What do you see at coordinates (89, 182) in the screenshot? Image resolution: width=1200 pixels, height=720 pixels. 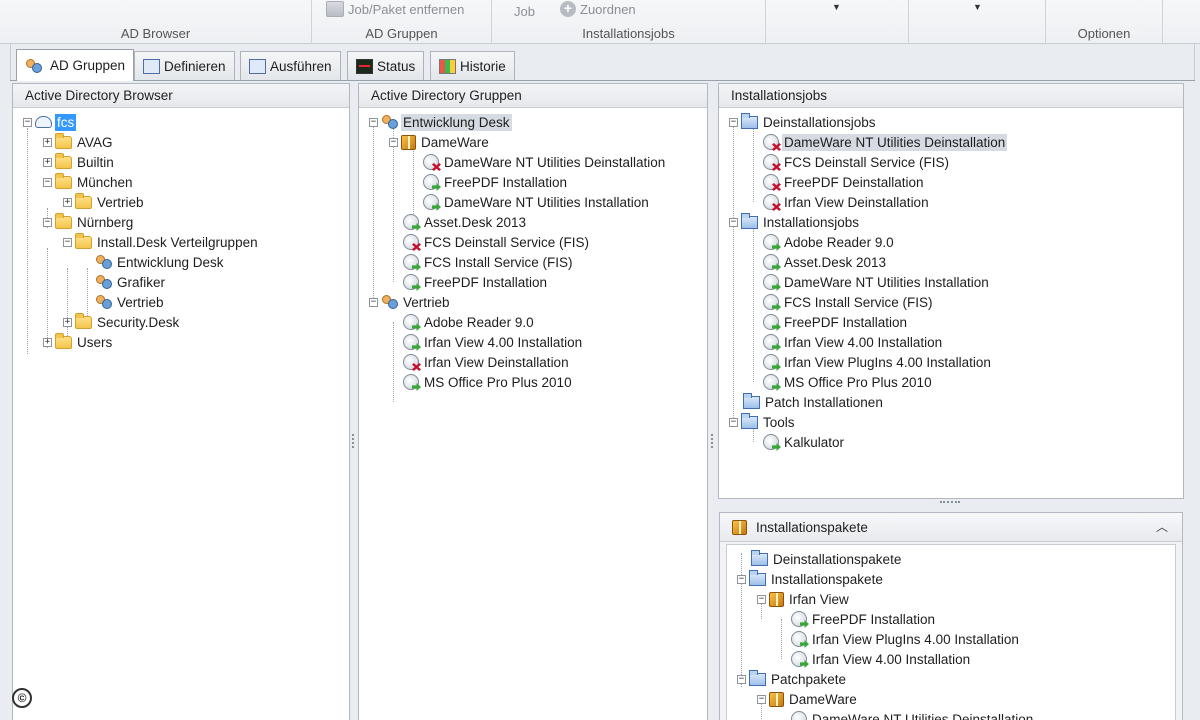 I see `tree-node: − München` at bounding box center [89, 182].